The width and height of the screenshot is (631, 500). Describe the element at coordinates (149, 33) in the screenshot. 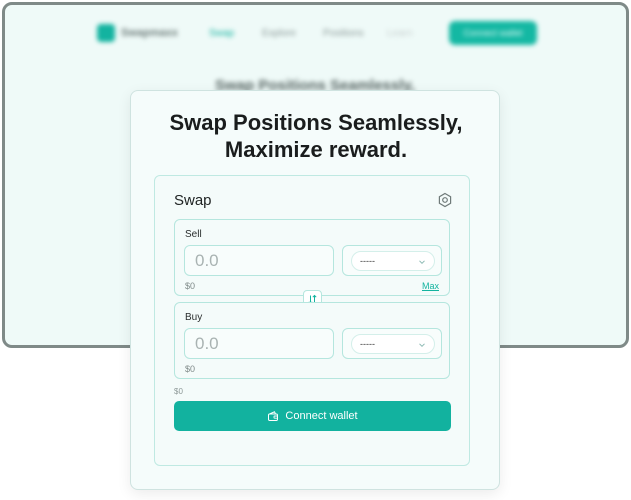

I see `background-brand: Swapmaxx` at that location.